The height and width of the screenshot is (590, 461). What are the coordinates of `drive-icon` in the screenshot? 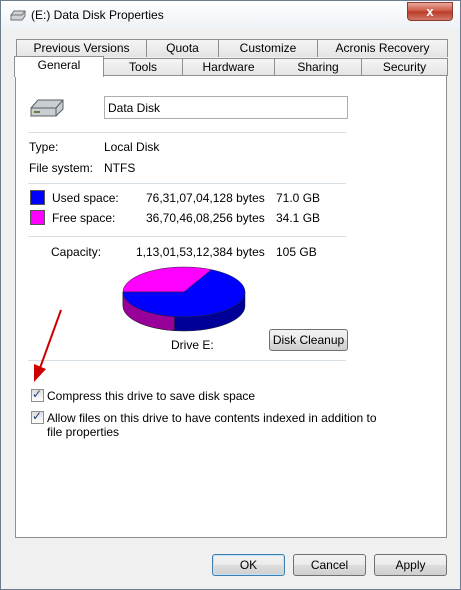 It's located at (18, 15).